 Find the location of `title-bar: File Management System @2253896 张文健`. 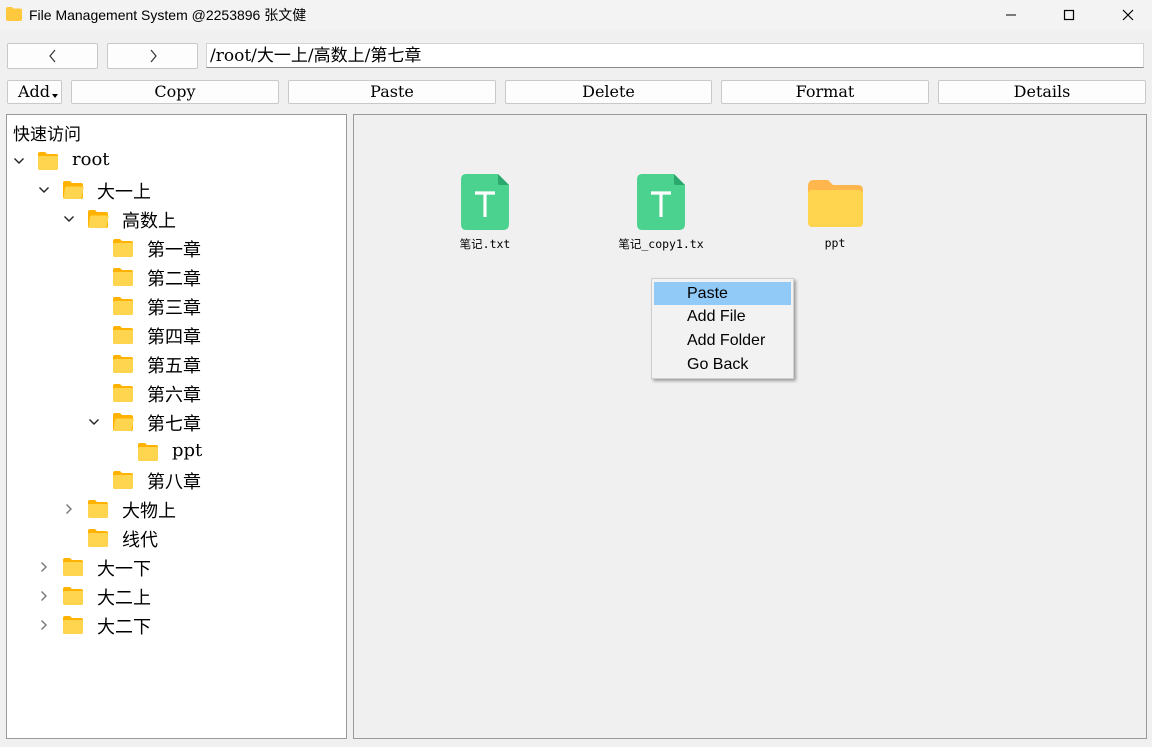

title-bar: File Management System @2253896 张文健 is located at coordinates (576, 15).